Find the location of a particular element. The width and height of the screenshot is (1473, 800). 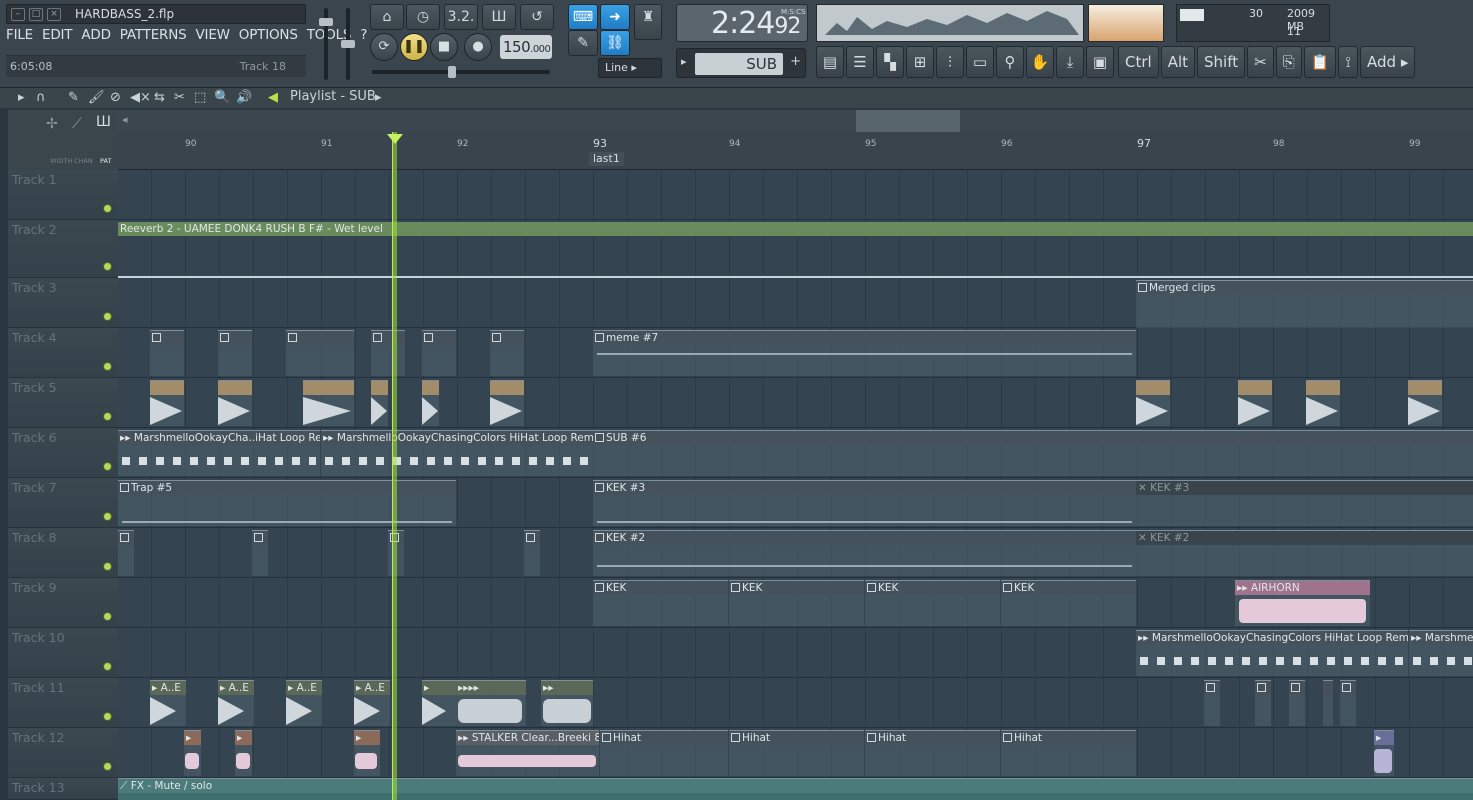

track-header: Track 8 is located at coordinates (63, 553).